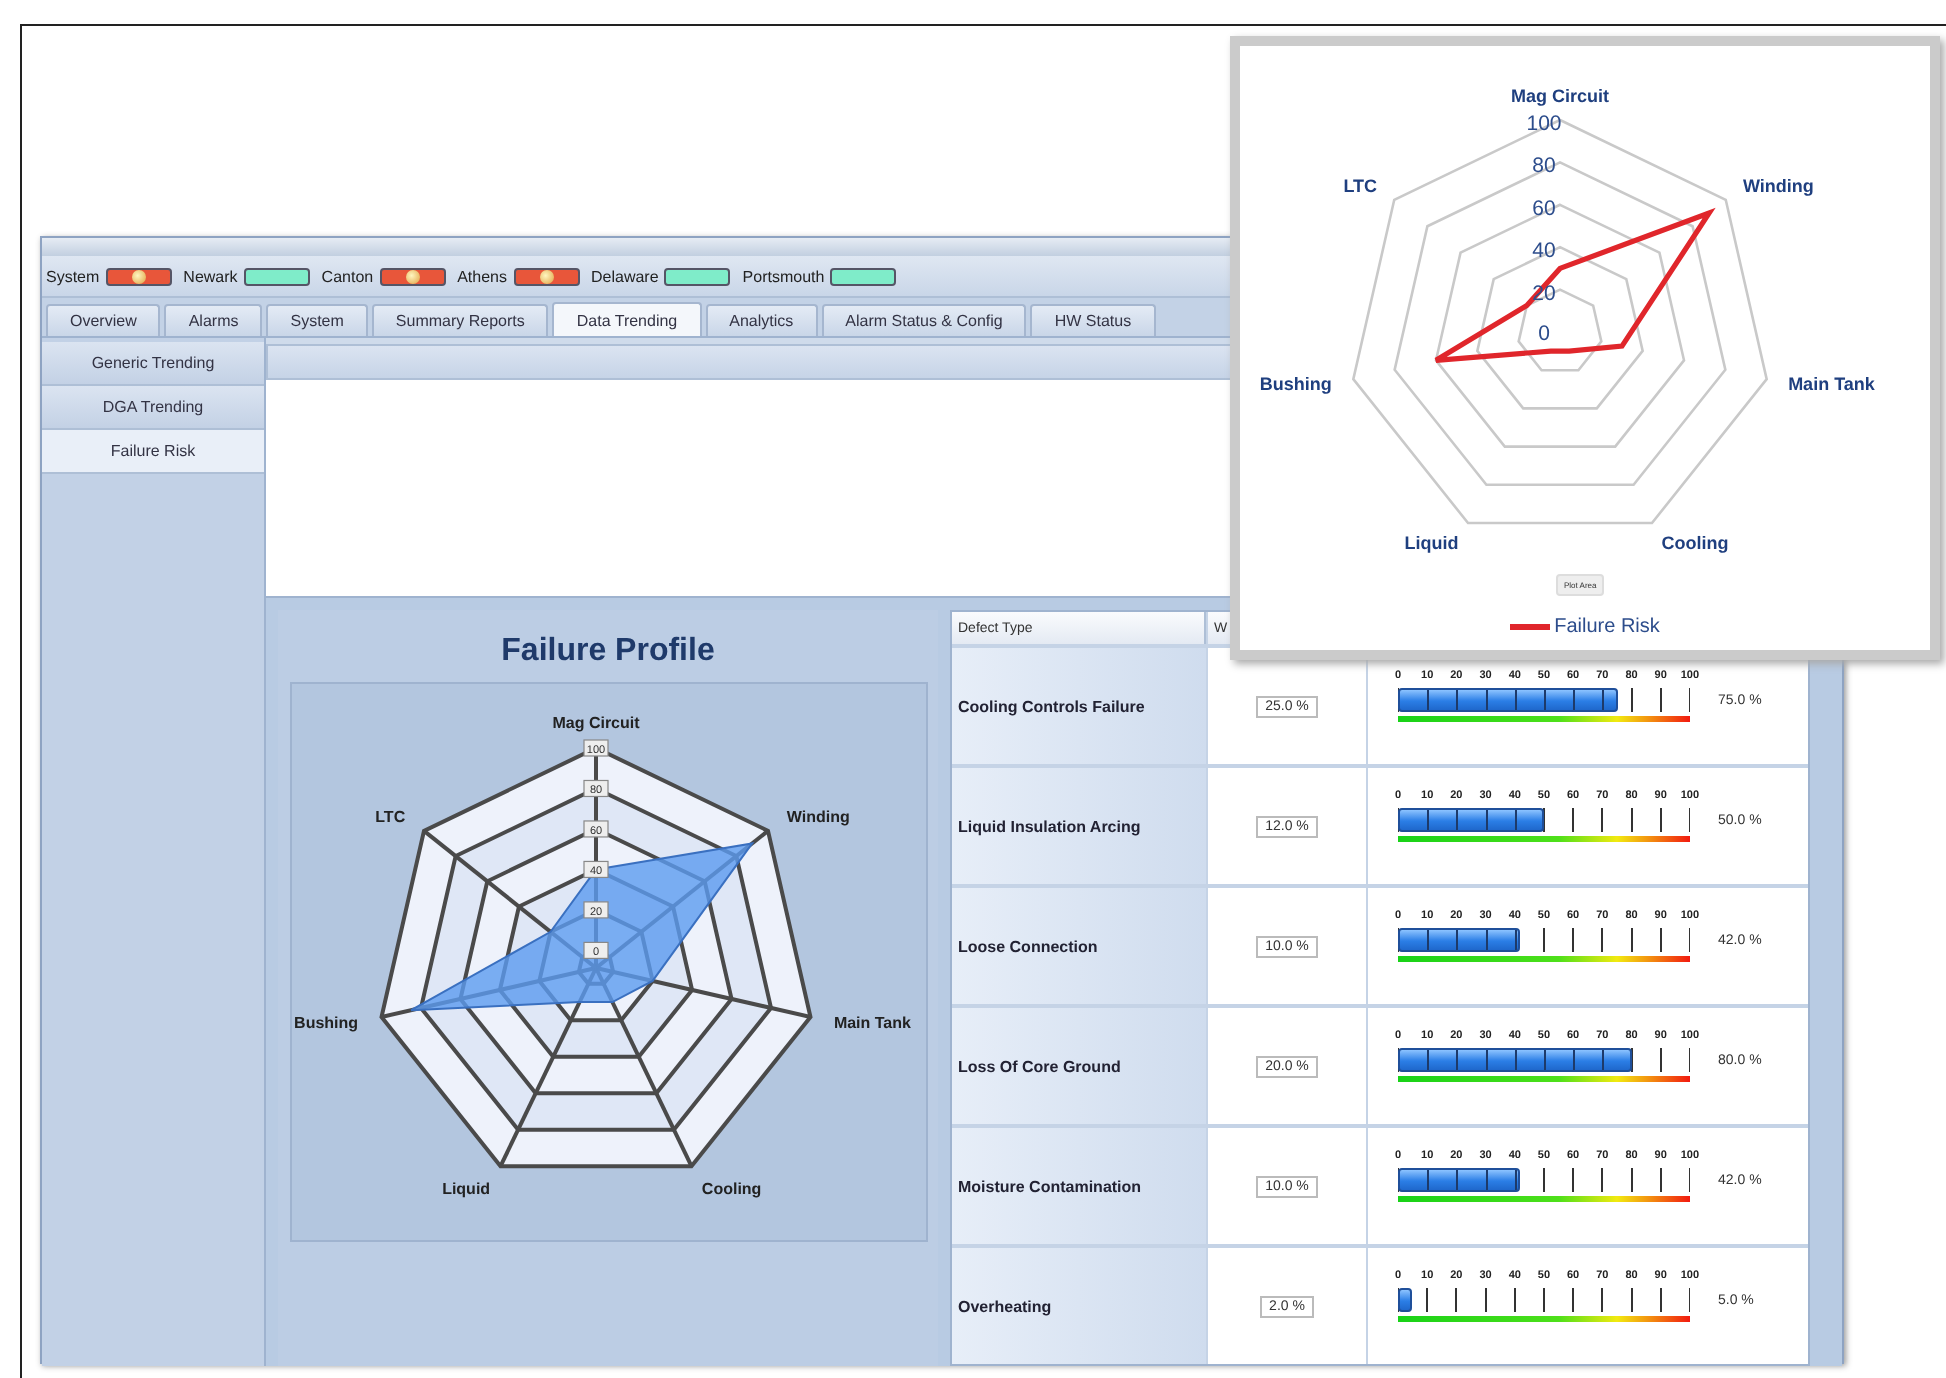  I want to click on tab: Alarms, so click(213, 320).